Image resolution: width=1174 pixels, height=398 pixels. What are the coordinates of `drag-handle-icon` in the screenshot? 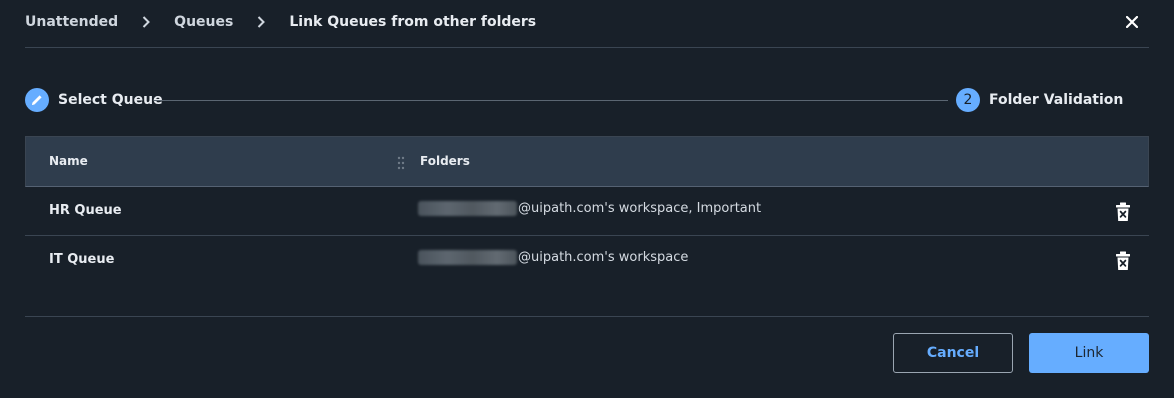 It's located at (401, 162).